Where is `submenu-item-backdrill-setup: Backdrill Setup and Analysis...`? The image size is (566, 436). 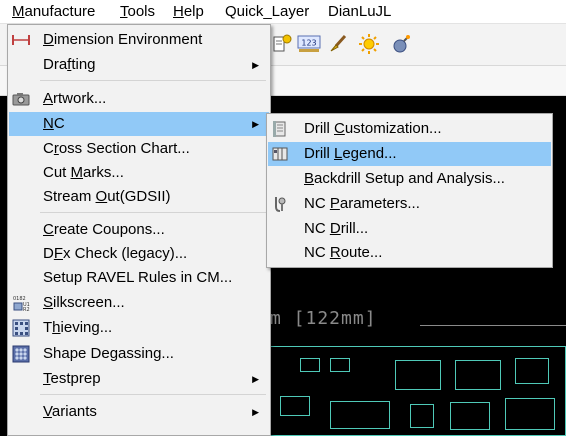 submenu-item-backdrill-setup: Backdrill Setup and Analysis... is located at coordinates (409, 179).